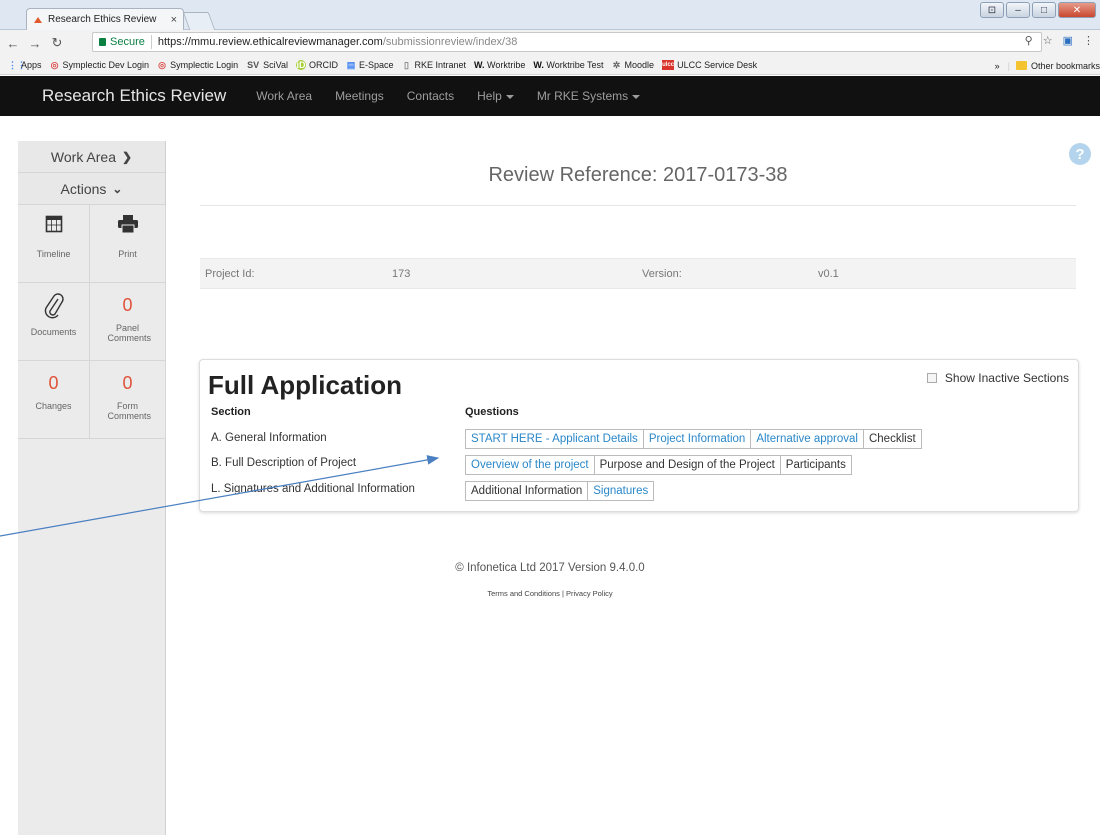  Describe the element at coordinates (997, 378) in the screenshot. I see `show-inactive-toggle: Show Inactive Sections` at that location.